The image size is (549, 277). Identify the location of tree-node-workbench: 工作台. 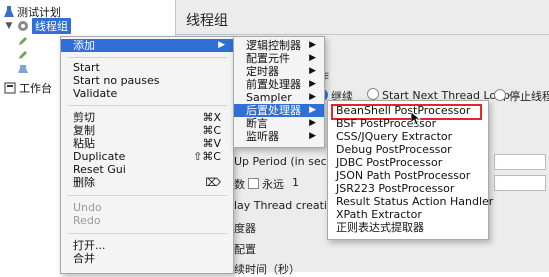
(28, 88).